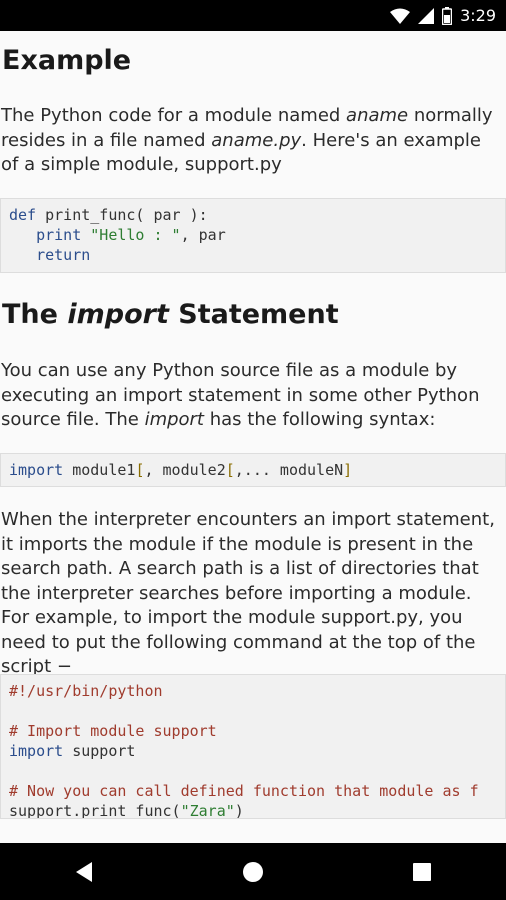 The width and height of the screenshot is (506, 900). What do you see at coordinates (426, 15) in the screenshot?
I see `signal-icon` at bounding box center [426, 15].